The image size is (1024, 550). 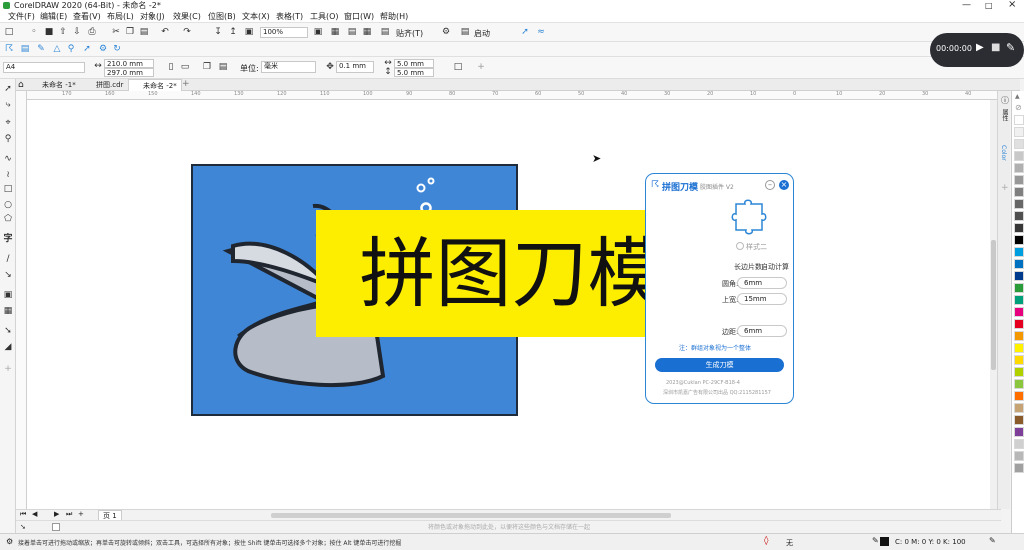 What do you see at coordinates (21, 17) in the screenshot?
I see `menu-file: 文件(F)` at bounding box center [21, 17].